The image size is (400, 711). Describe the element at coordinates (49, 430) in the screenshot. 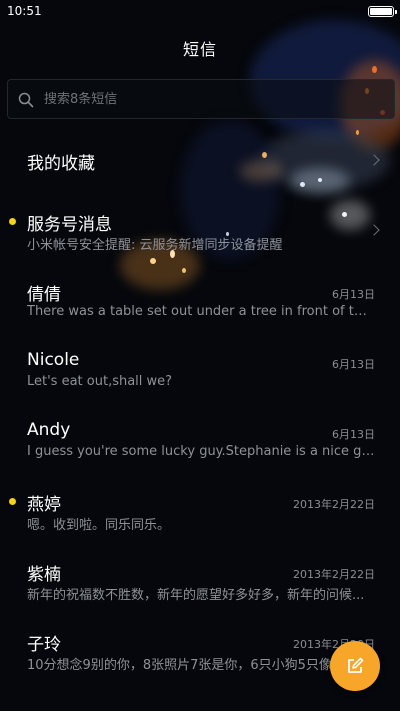

I see `conversation-name: Andy` at that location.